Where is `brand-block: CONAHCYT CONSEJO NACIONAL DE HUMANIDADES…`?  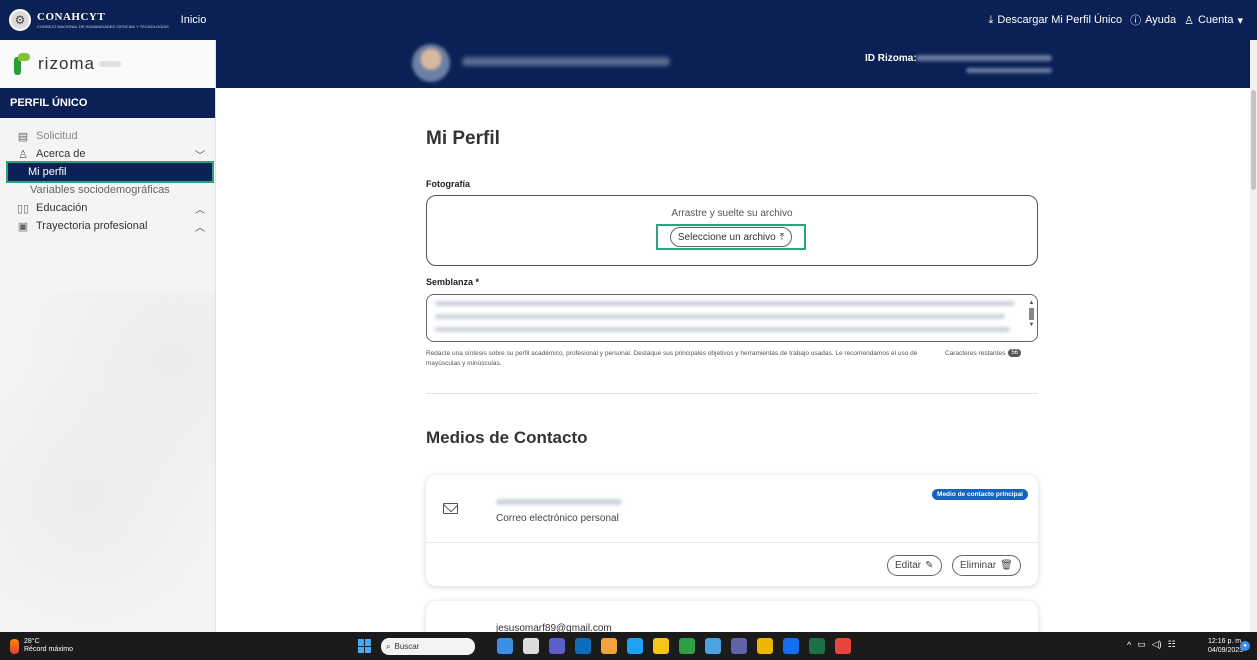 brand-block: CONAHCYT CONSEJO NACIONAL DE HUMANIDADES… is located at coordinates (103, 20).